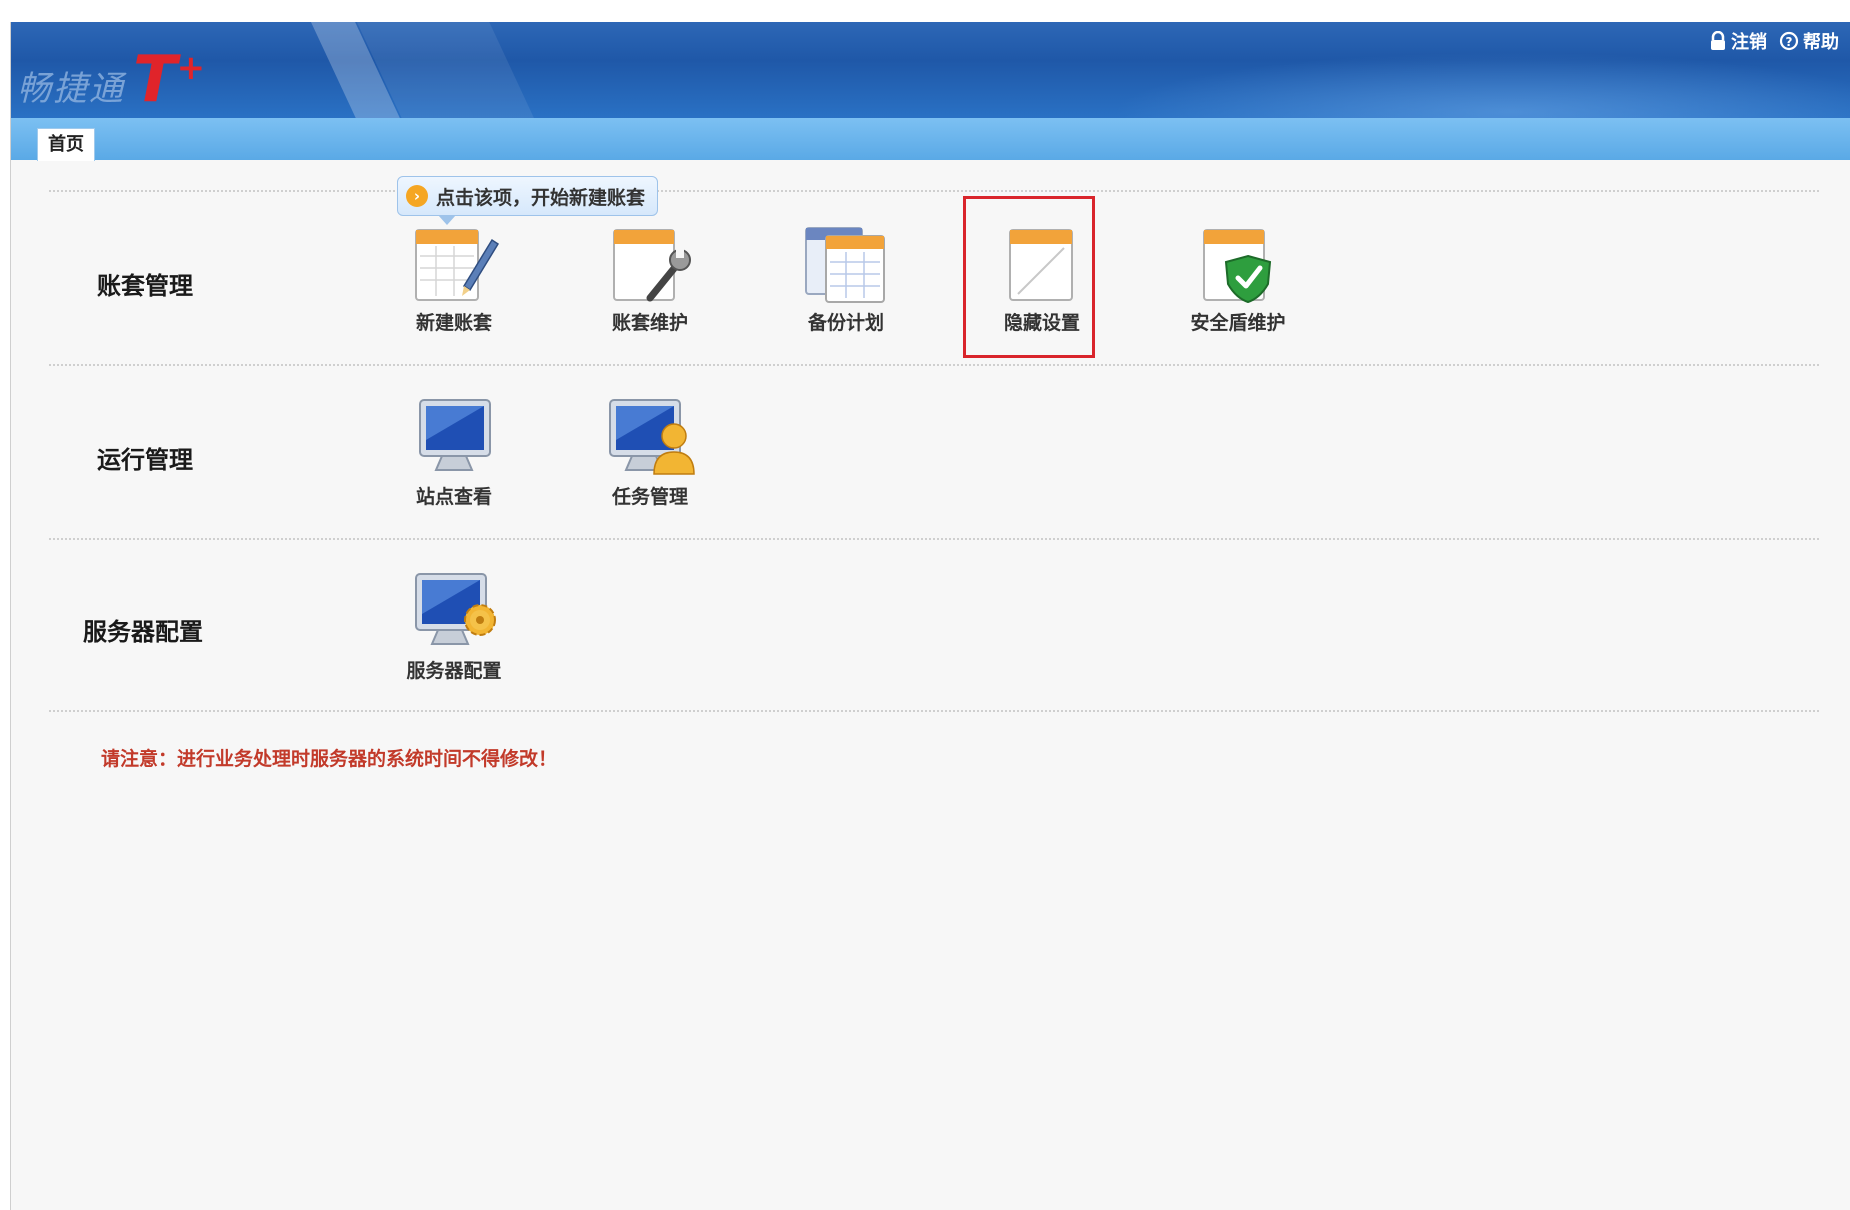  What do you see at coordinates (1238, 323) in the screenshot?
I see `security-shield-label: 安全盾维护` at bounding box center [1238, 323].